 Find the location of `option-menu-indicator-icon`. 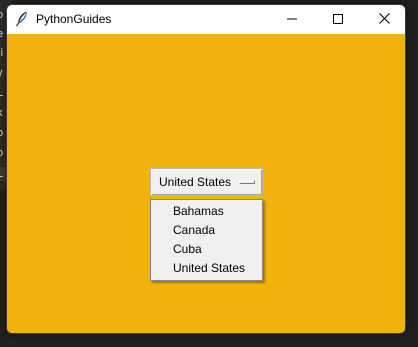

option-menu-indicator-icon is located at coordinates (247, 182).